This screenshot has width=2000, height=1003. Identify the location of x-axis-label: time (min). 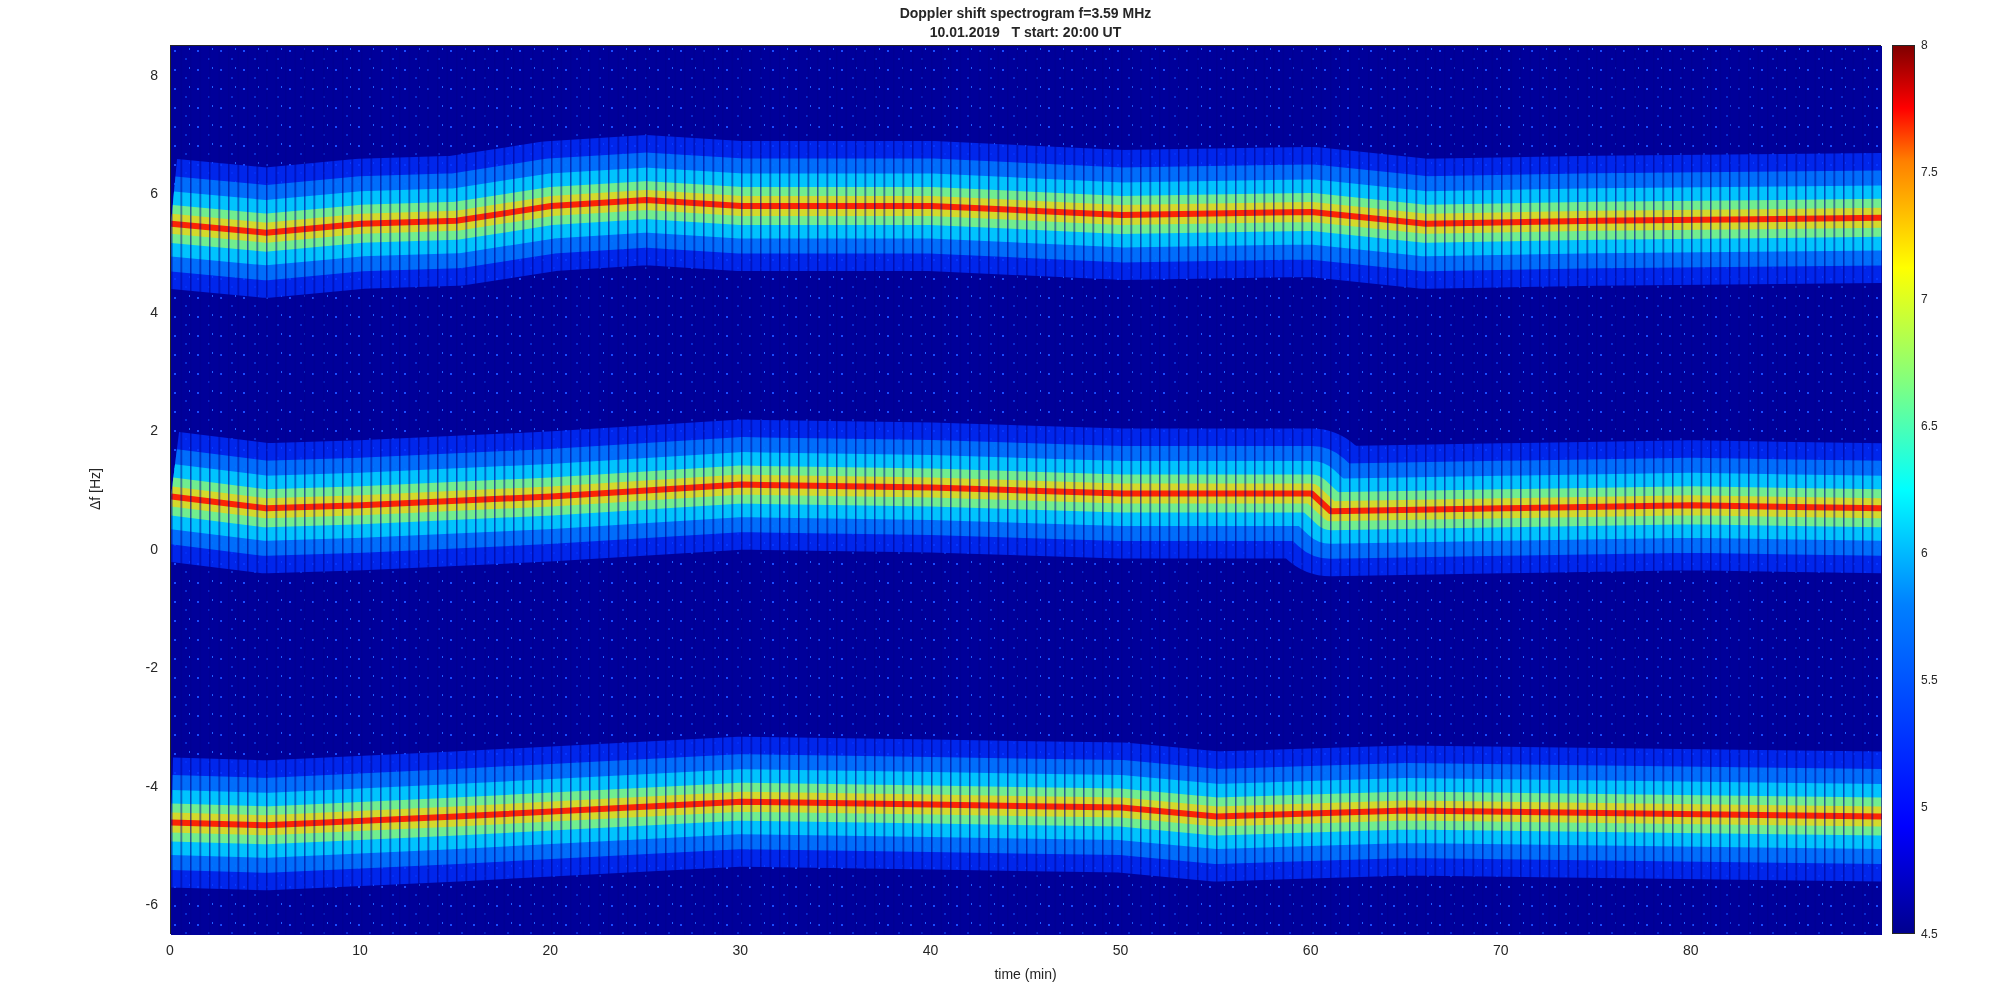
(1025, 974).